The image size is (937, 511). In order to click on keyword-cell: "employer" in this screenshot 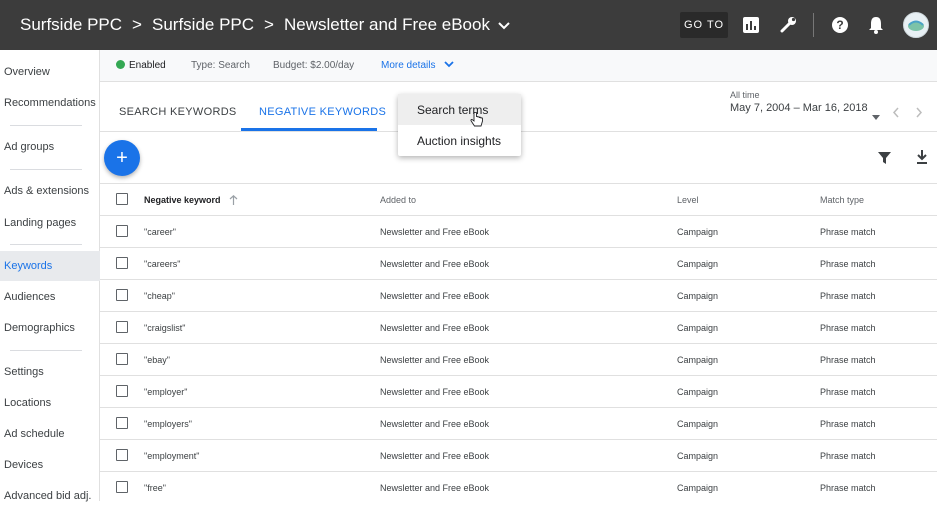, I will do `click(165, 391)`.